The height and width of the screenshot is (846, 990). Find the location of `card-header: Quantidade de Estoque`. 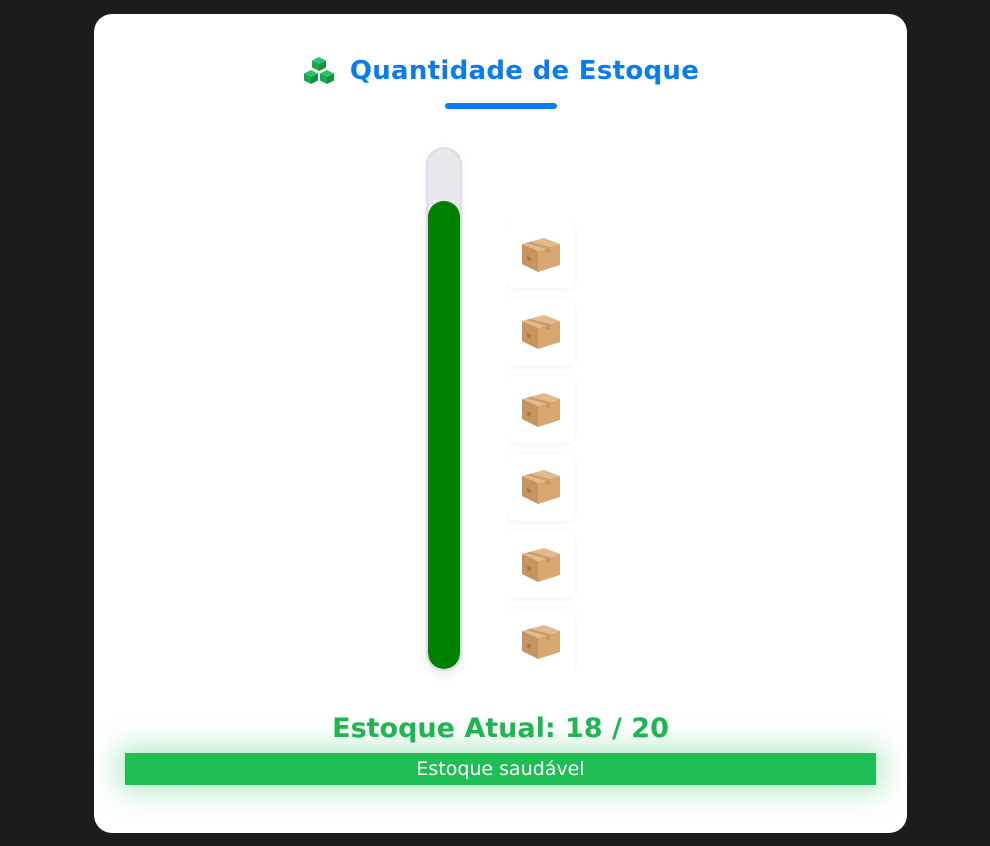

card-header: Quantidade de Estoque is located at coordinates (500, 71).